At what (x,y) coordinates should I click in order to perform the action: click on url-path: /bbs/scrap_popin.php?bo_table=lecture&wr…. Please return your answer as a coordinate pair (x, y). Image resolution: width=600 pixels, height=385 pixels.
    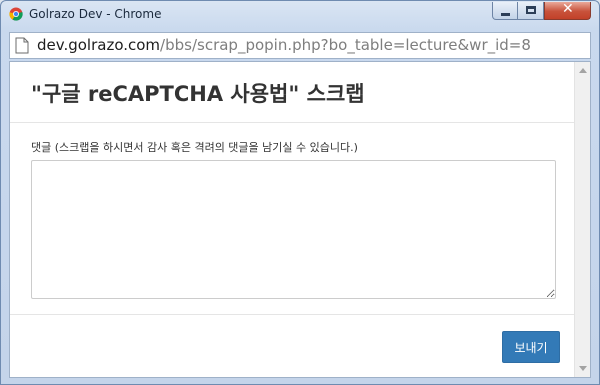
    Looking at the image, I should click on (345, 45).